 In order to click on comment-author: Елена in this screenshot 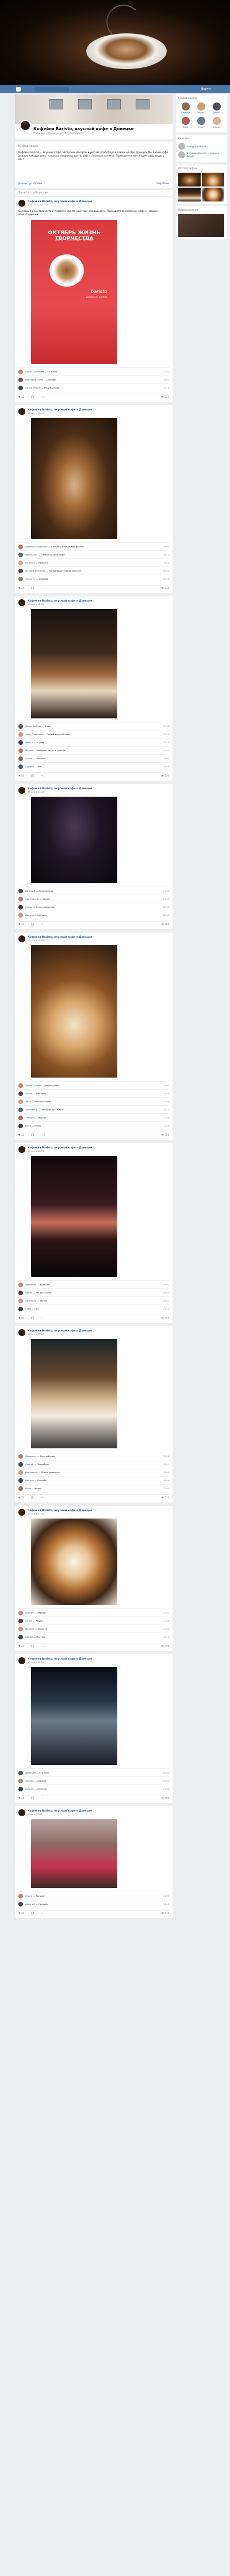, I will do `click(28, 1896)`.